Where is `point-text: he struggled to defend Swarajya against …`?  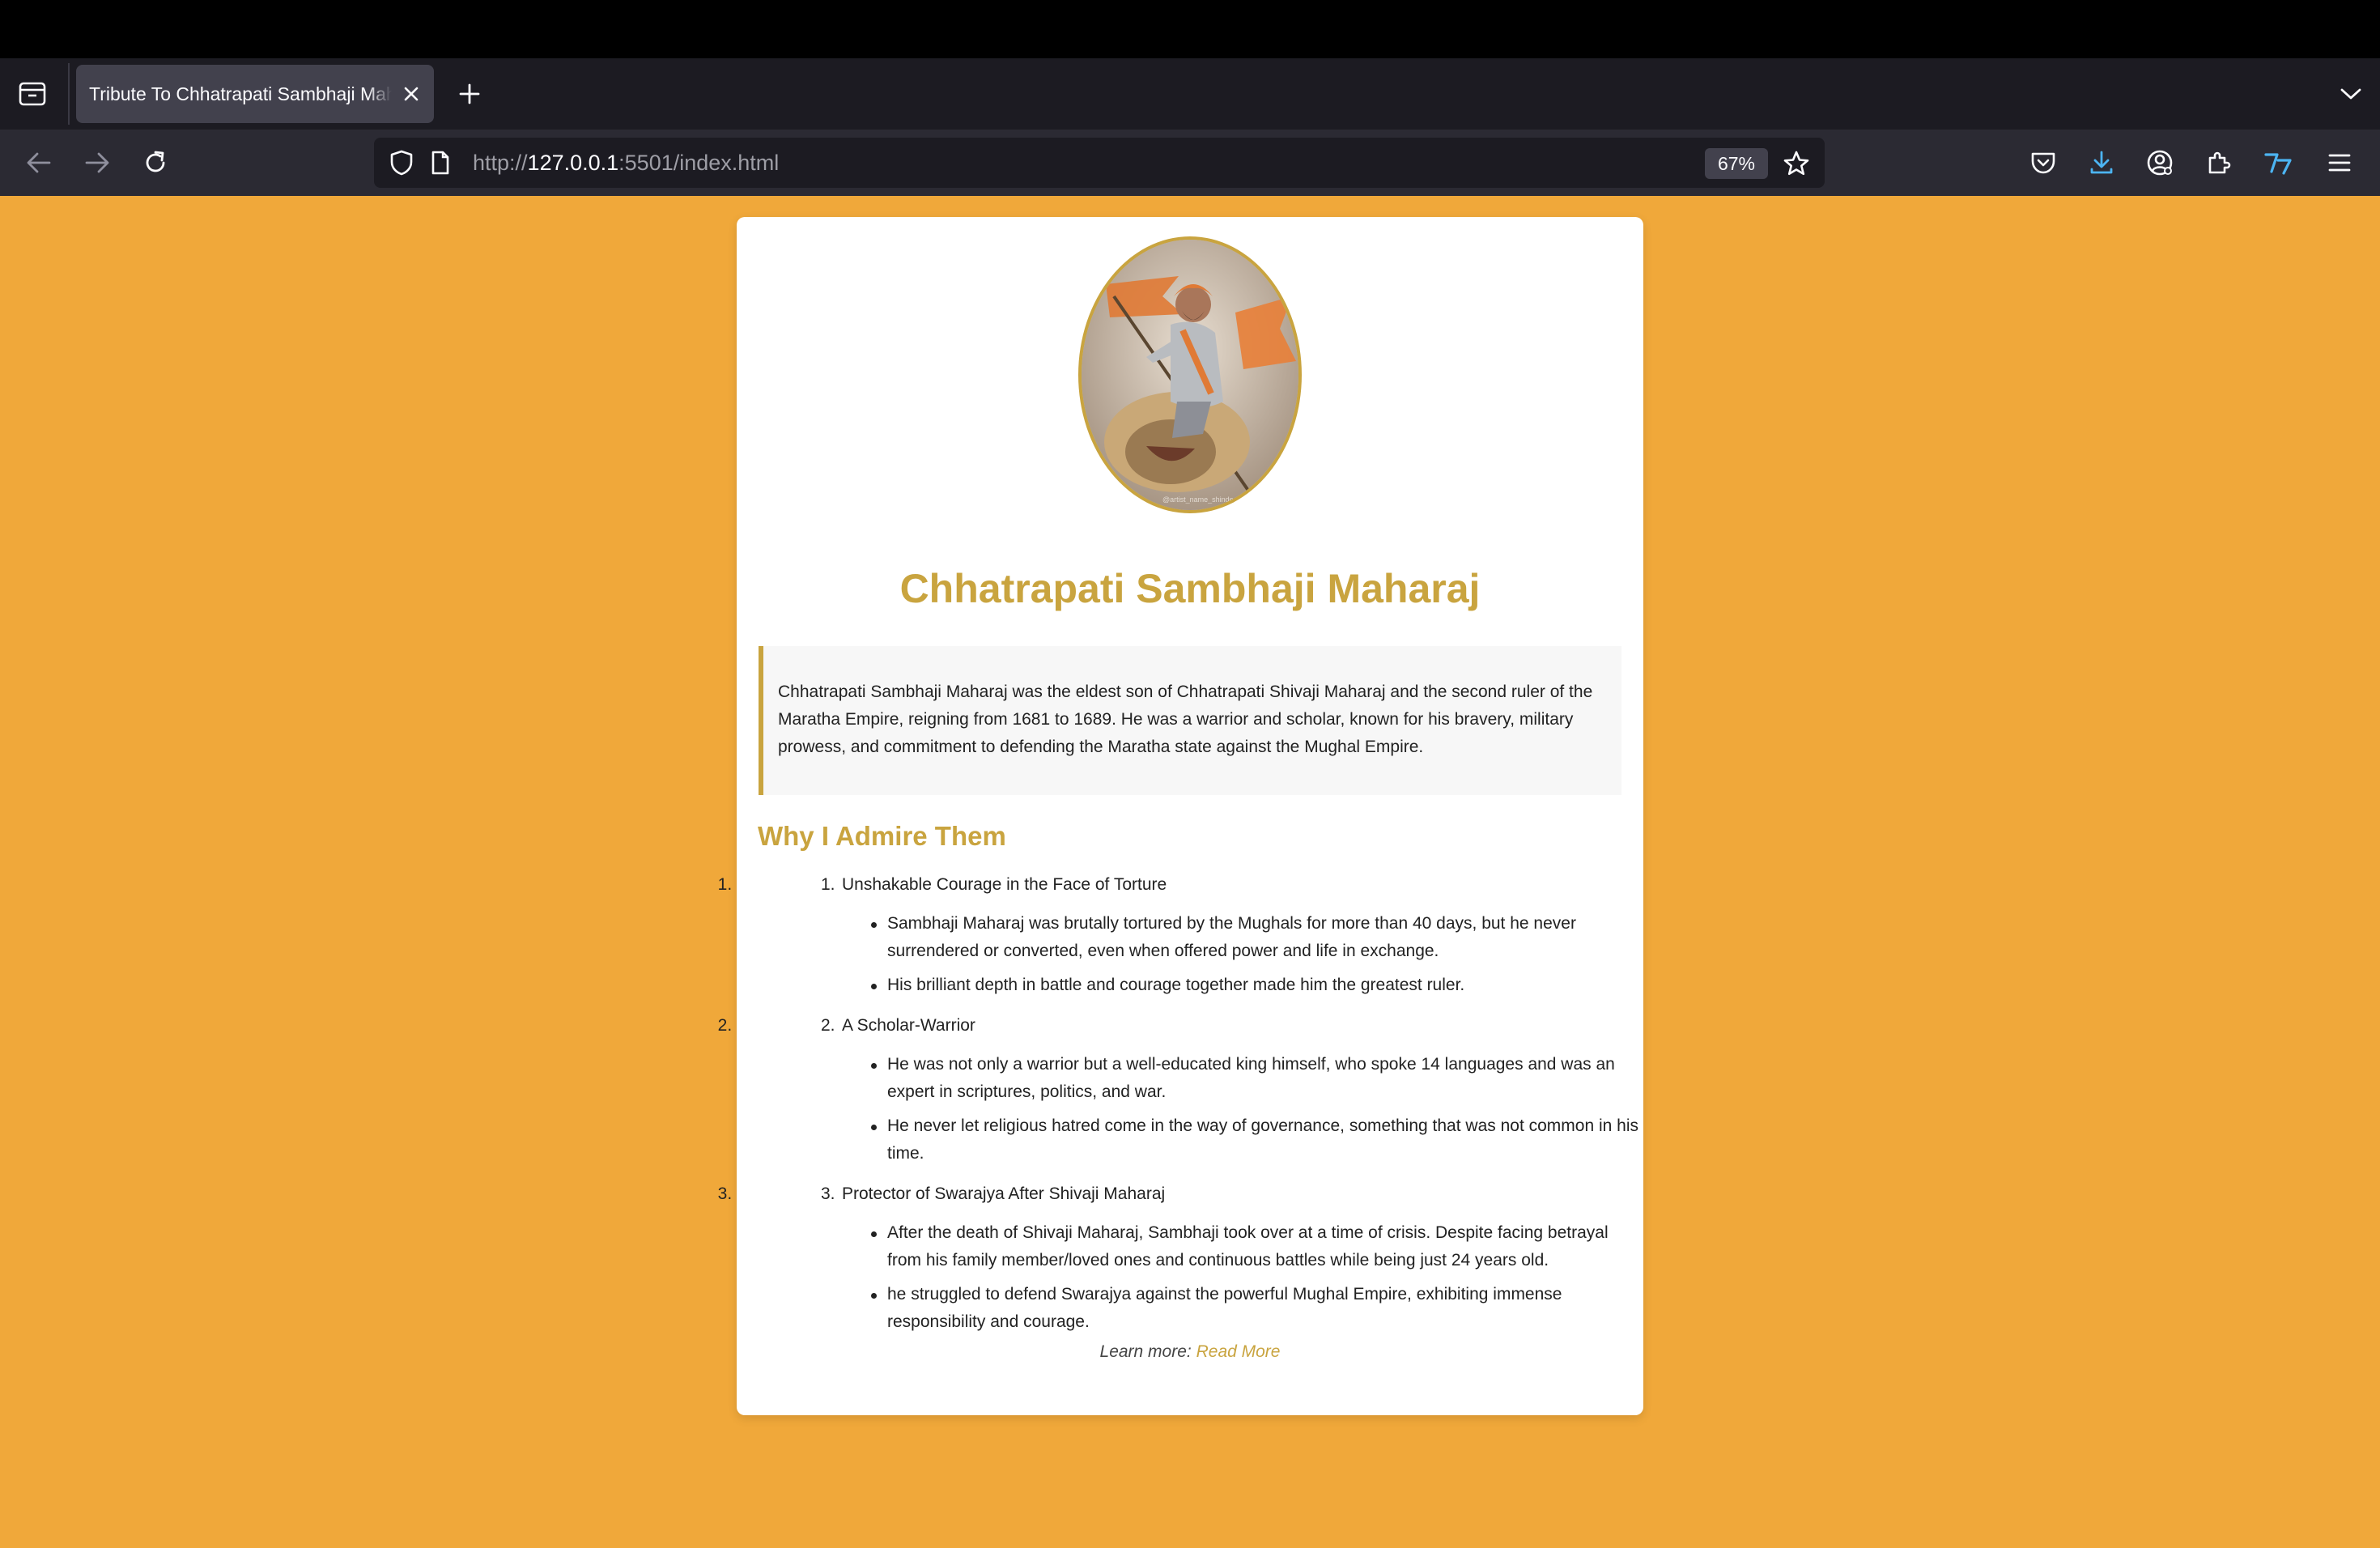 point-text: he struggled to defend Swarajya against … is located at coordinates (1224, 1308).